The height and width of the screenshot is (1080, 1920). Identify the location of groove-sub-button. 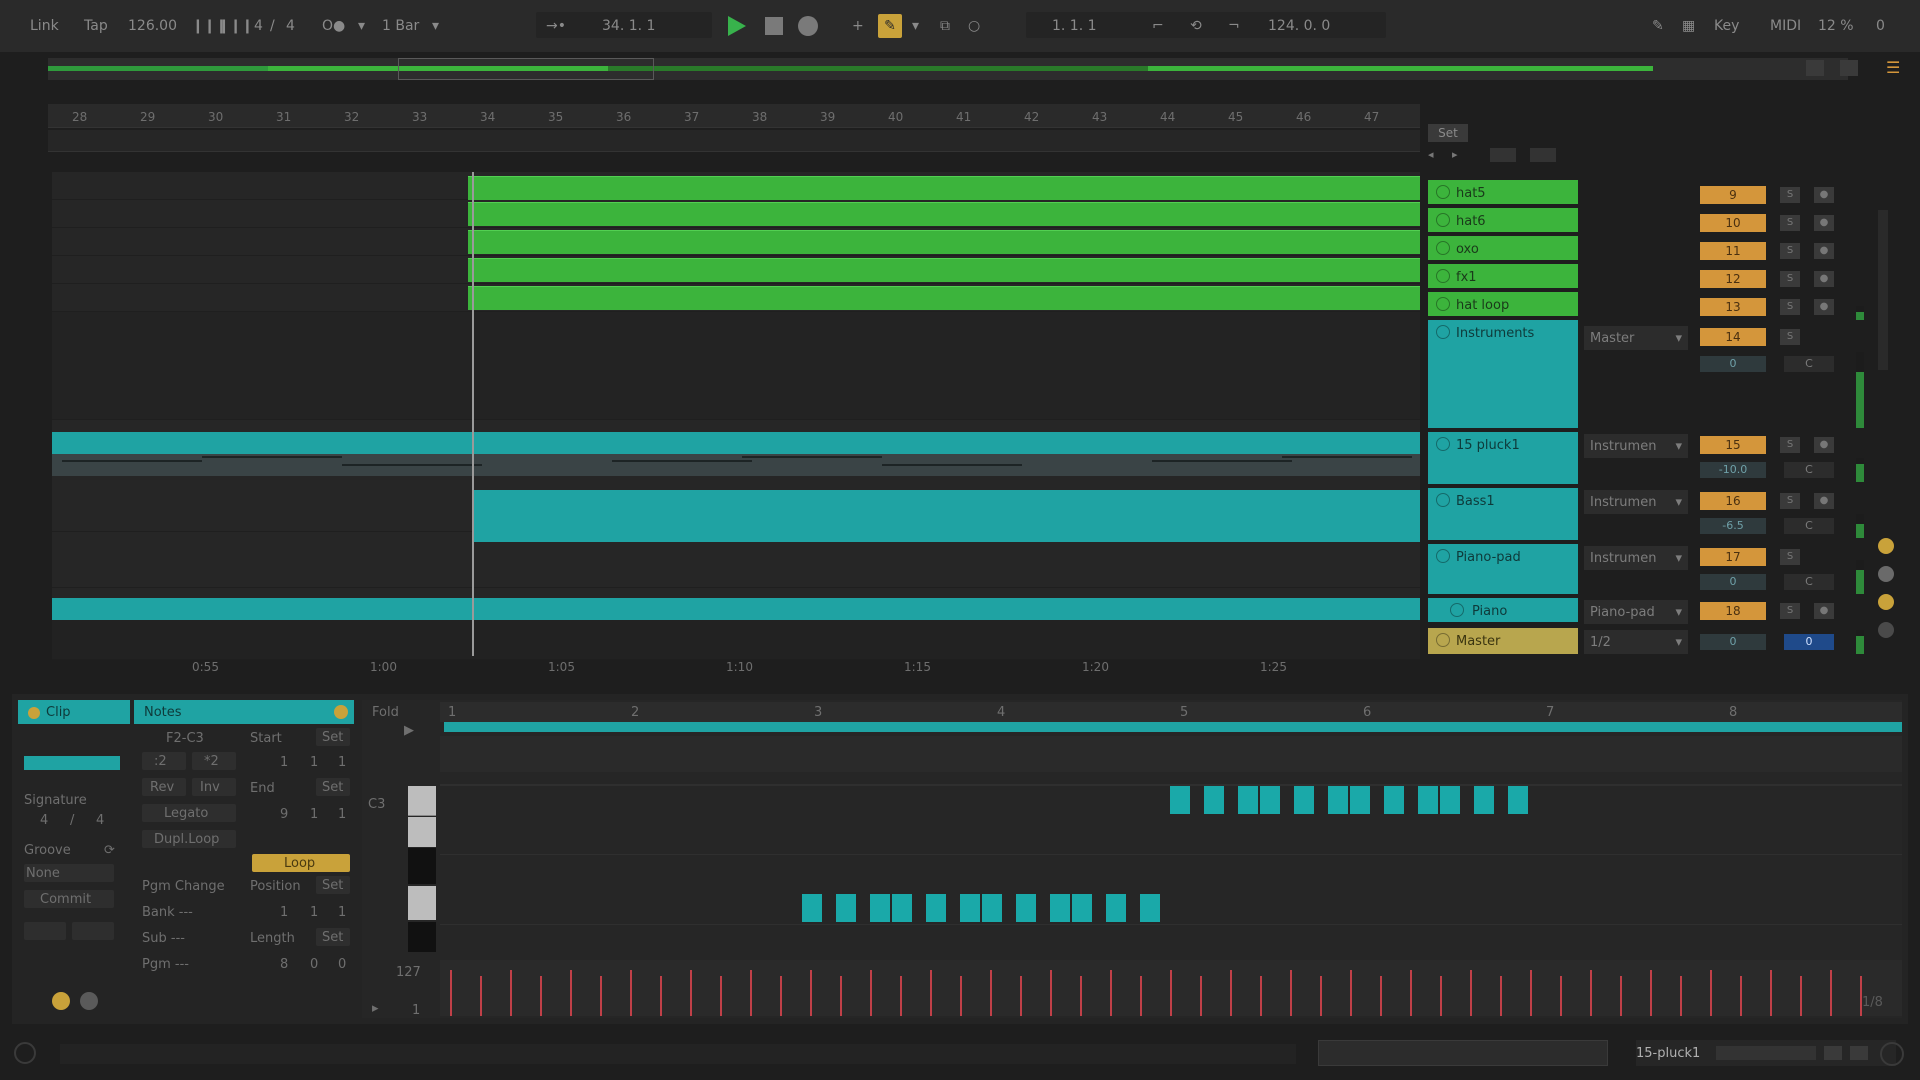
(45, 931).